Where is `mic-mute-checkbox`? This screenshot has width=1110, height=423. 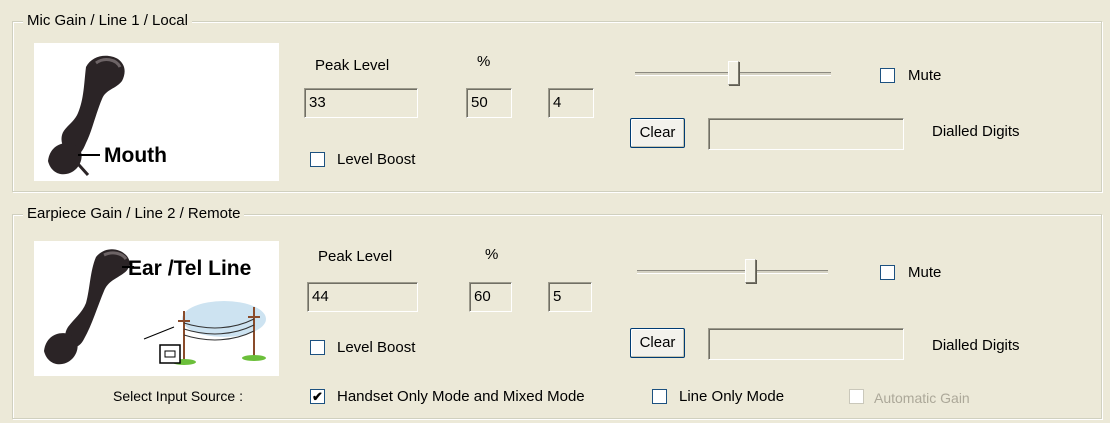
mic-mute-checkbox is located at coordinates (887, 75).